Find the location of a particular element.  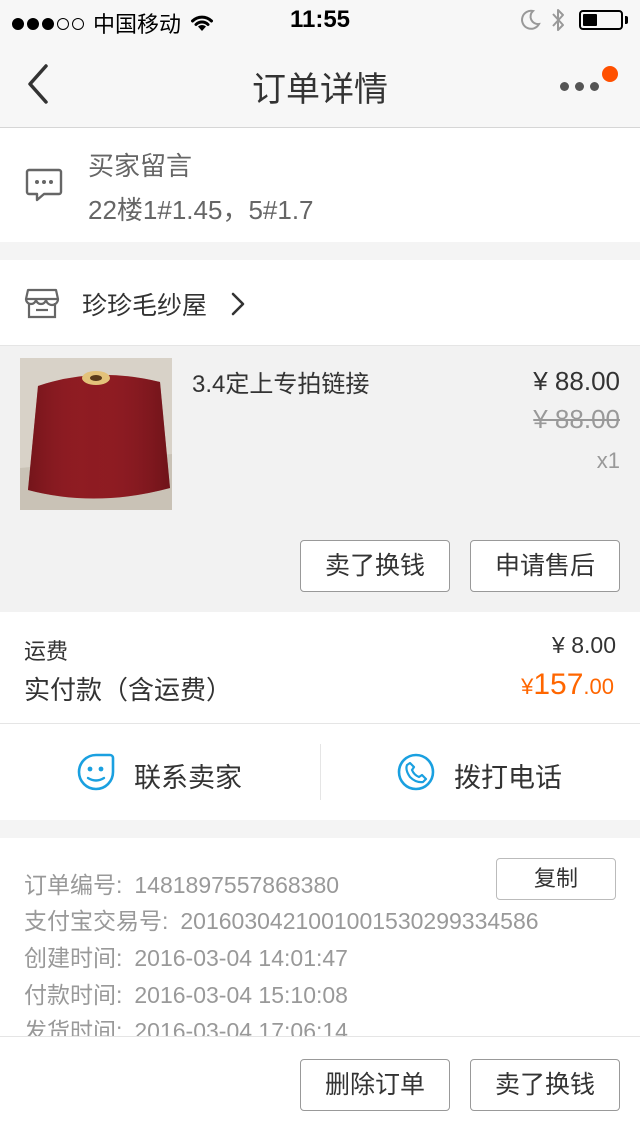

alipay-trade-row: 支付宝交易号: 2016030421001001530299334586 is located at coordinates (281, 919).